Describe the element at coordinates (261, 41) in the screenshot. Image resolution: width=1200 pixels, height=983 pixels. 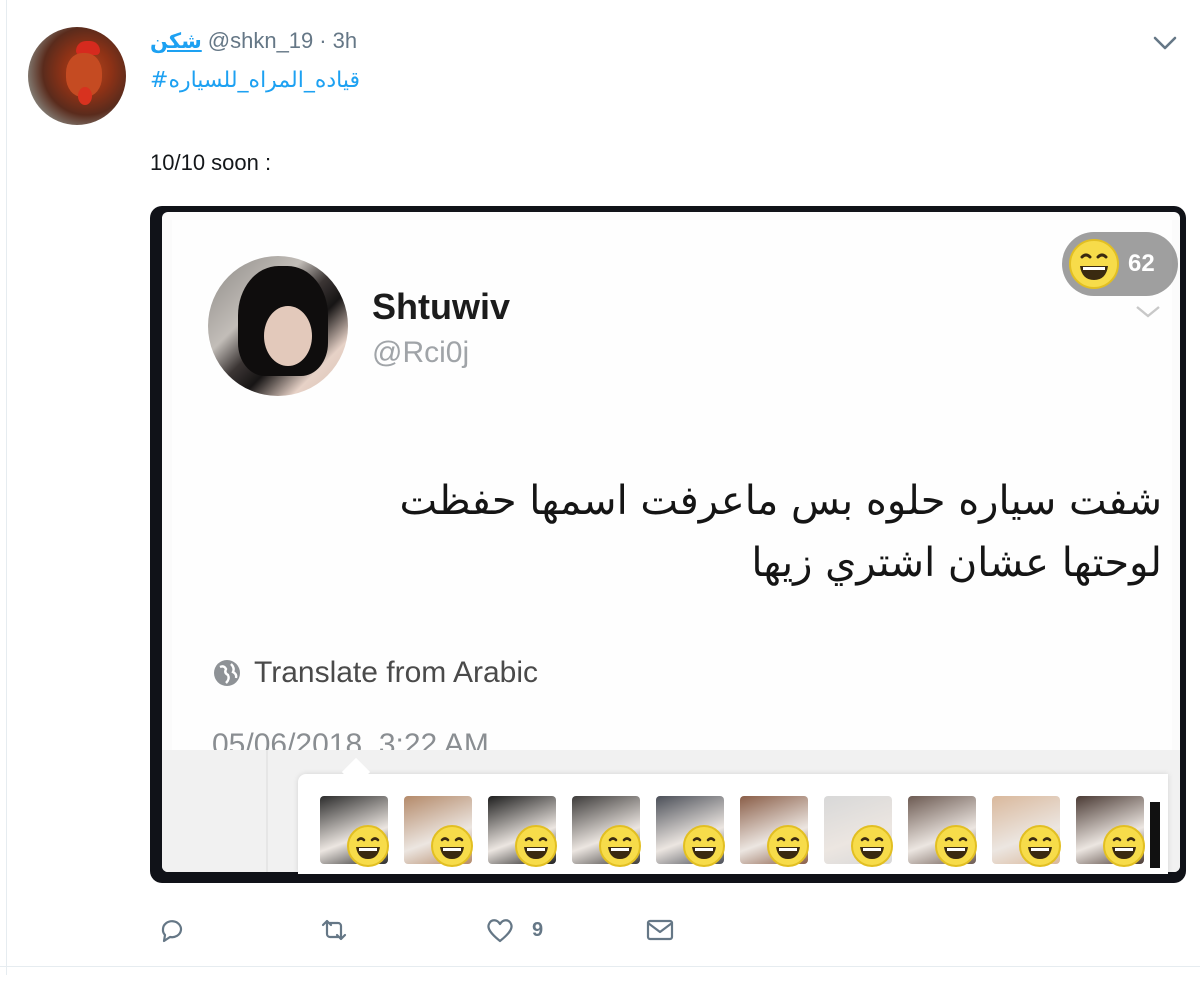
I see `user-handle: @shkn_19` at that location.